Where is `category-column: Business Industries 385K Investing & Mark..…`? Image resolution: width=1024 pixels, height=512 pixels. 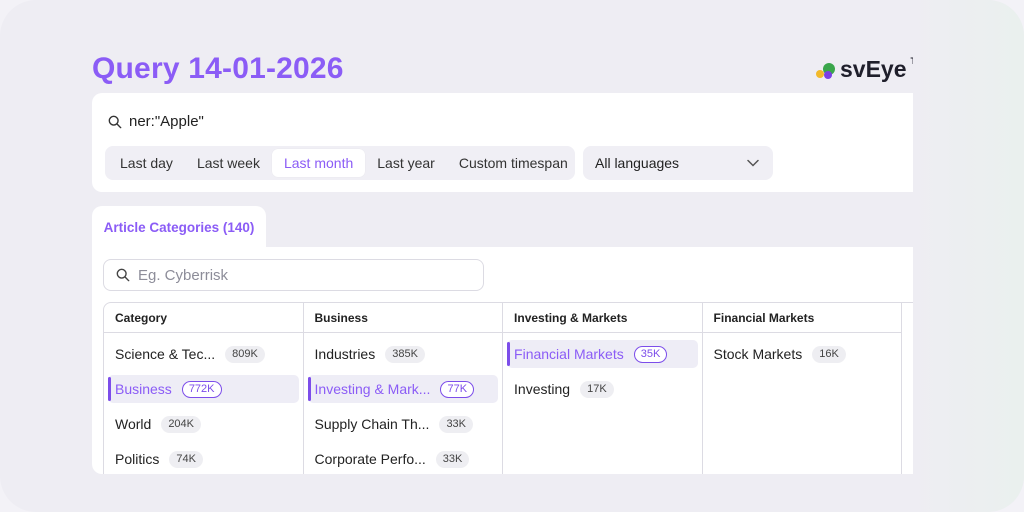 category-column: Business Industries 385K Investing & Mark..… is located at coordinates (403, 388).